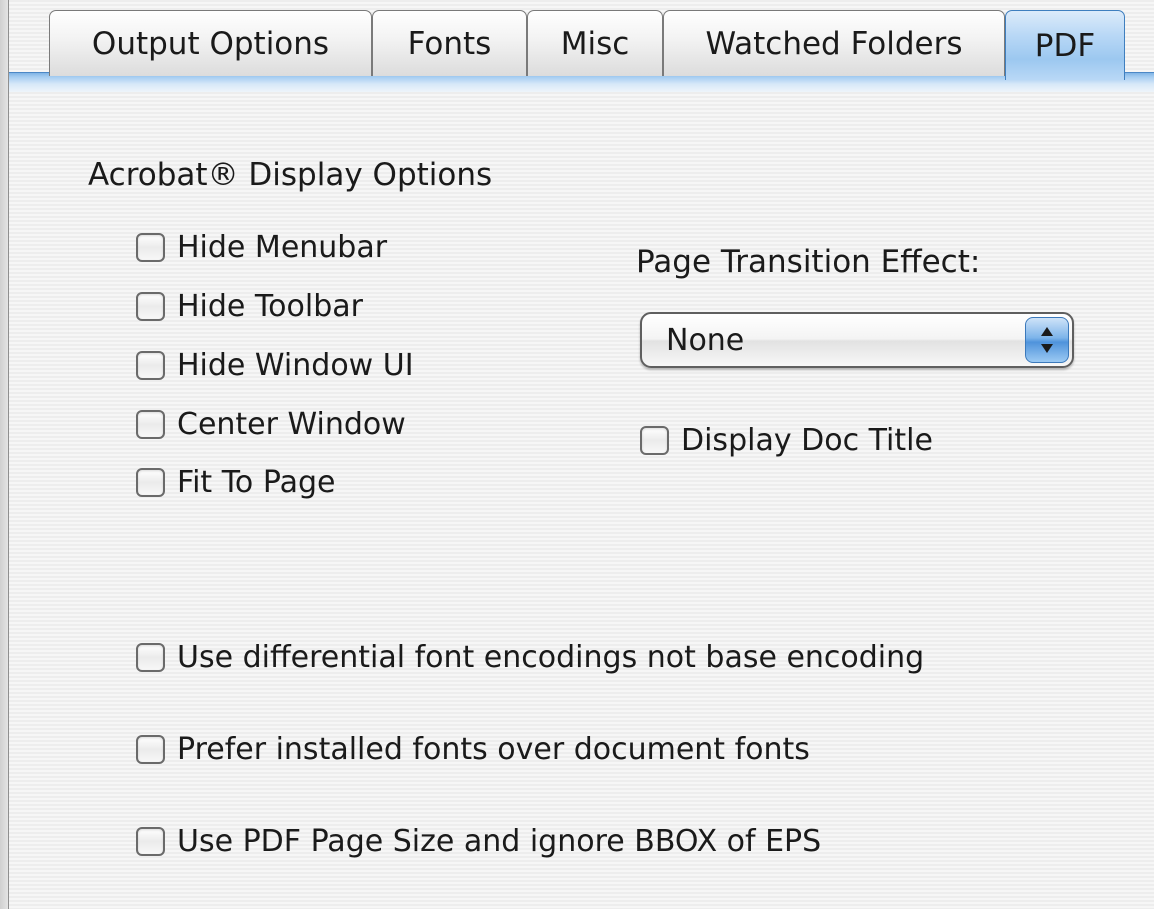 The image size is (1154, 909). Describe the element at coordinates (150, 306) in the screenshot. I see `hide-toolbar-checkbox` at that location.